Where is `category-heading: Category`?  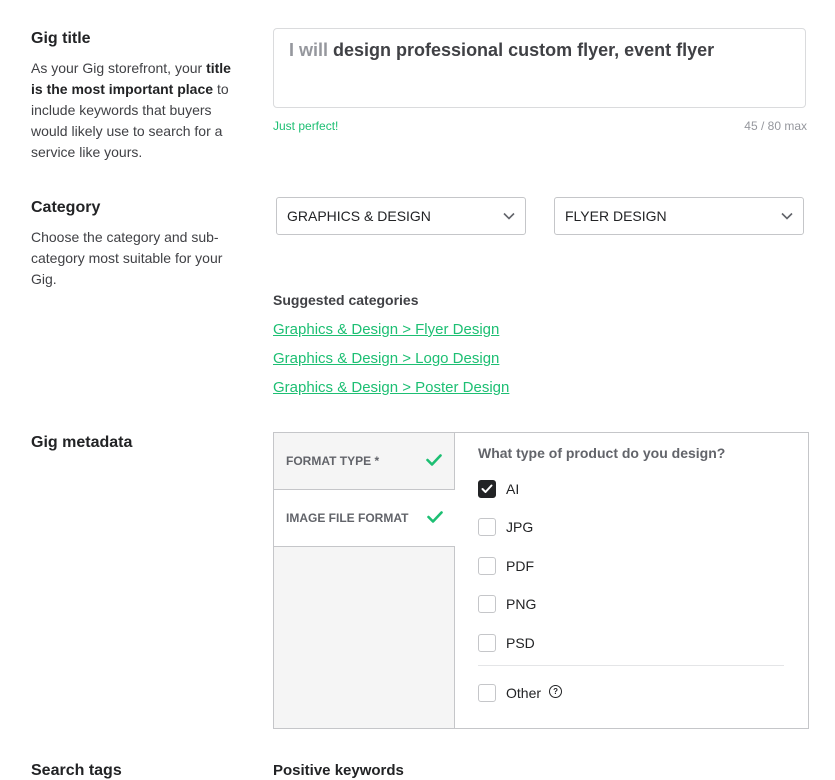 category-heading: Category is located at coordinates (66, 207).